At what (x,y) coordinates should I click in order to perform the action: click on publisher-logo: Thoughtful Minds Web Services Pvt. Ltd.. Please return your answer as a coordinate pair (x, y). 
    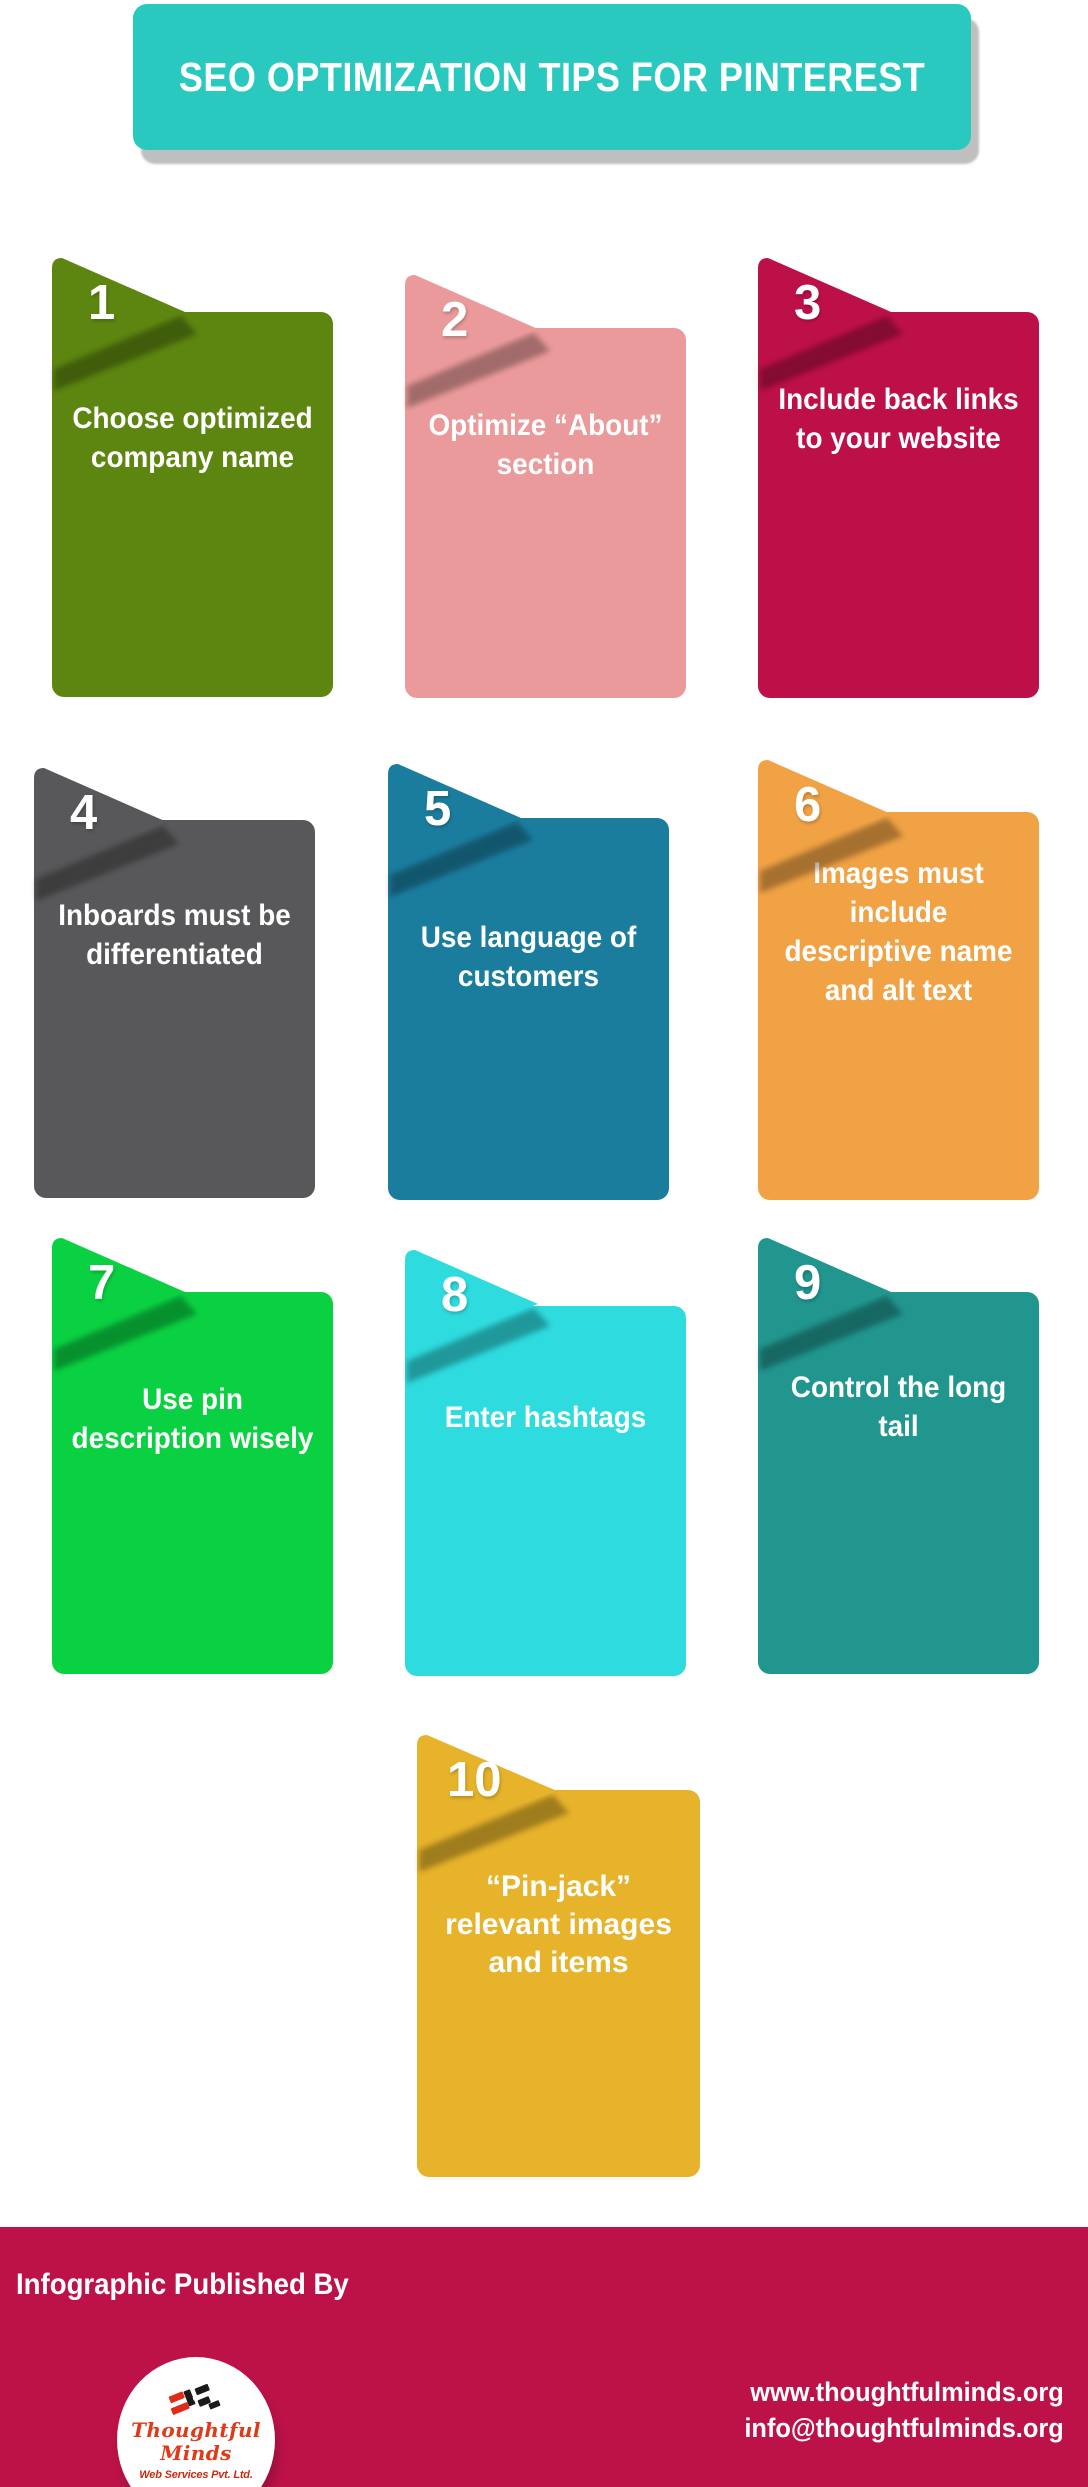
    Looking at the image, I should click on (196, 2422).